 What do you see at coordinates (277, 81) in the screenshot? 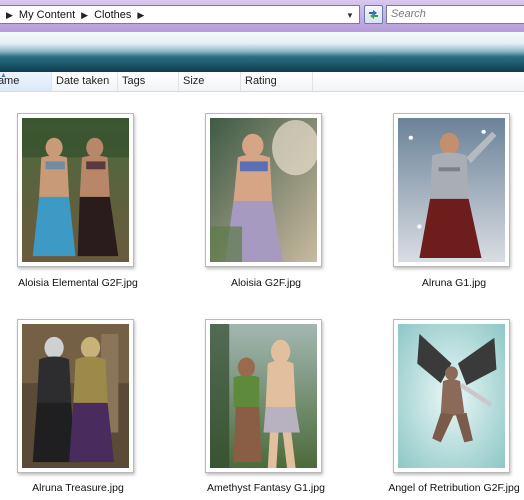
I see `column-header-rating: Rating` at bounding box center [277, 81].